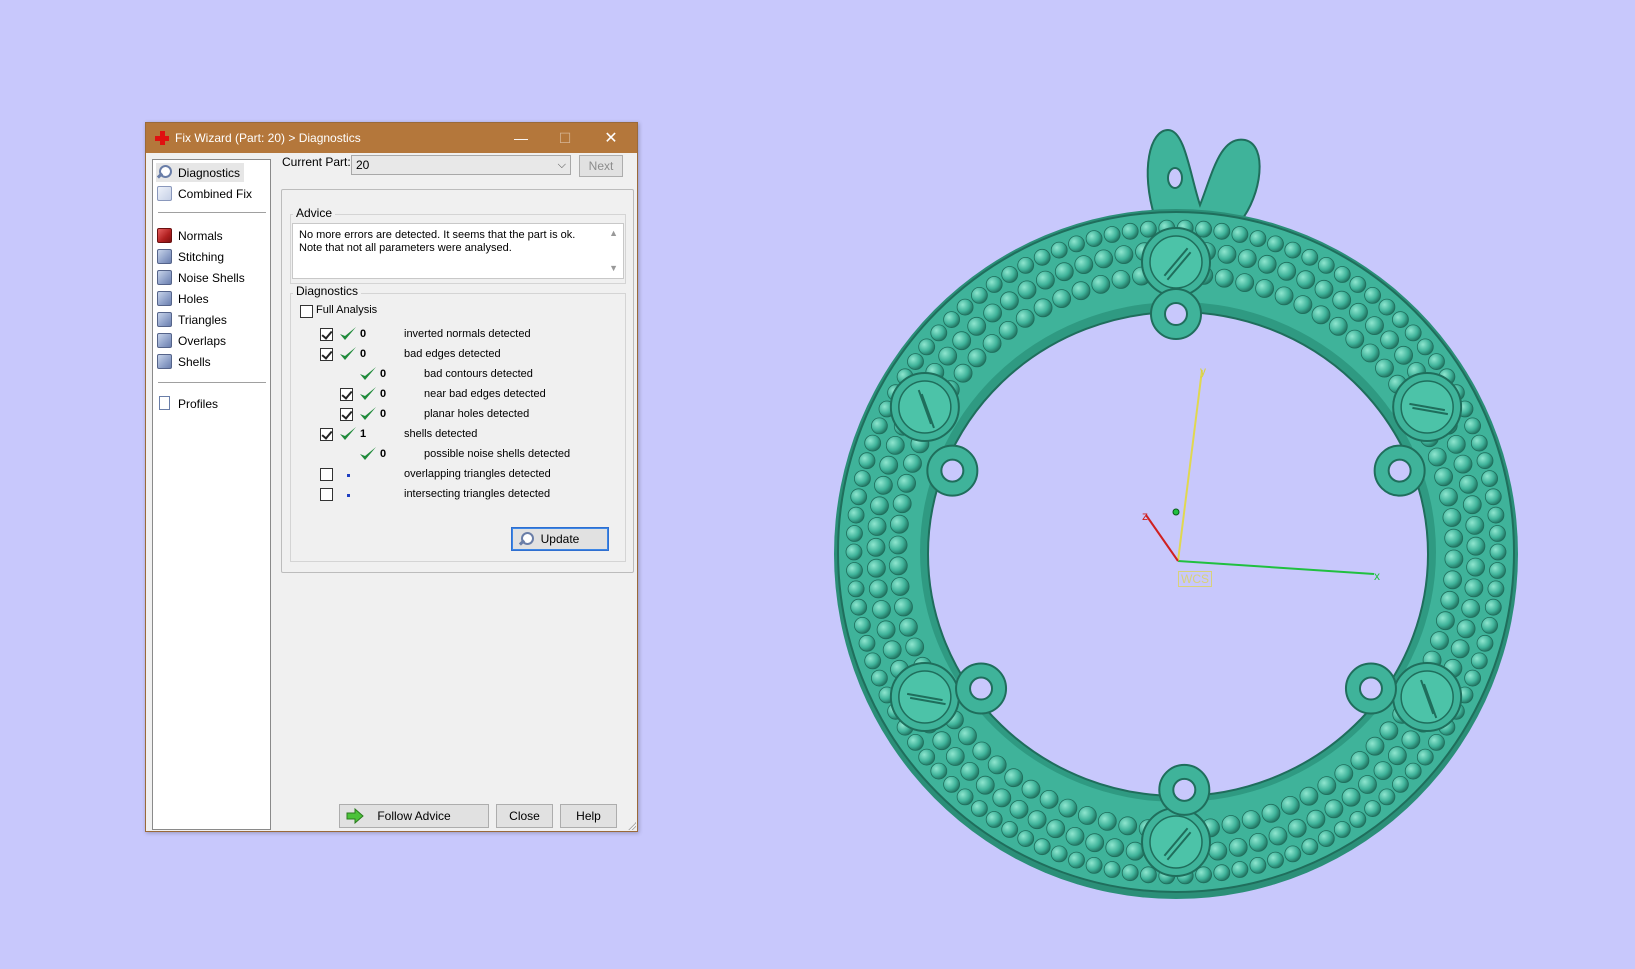  I want to click on chevron-down-icon: ⌵, so click(561, 165).